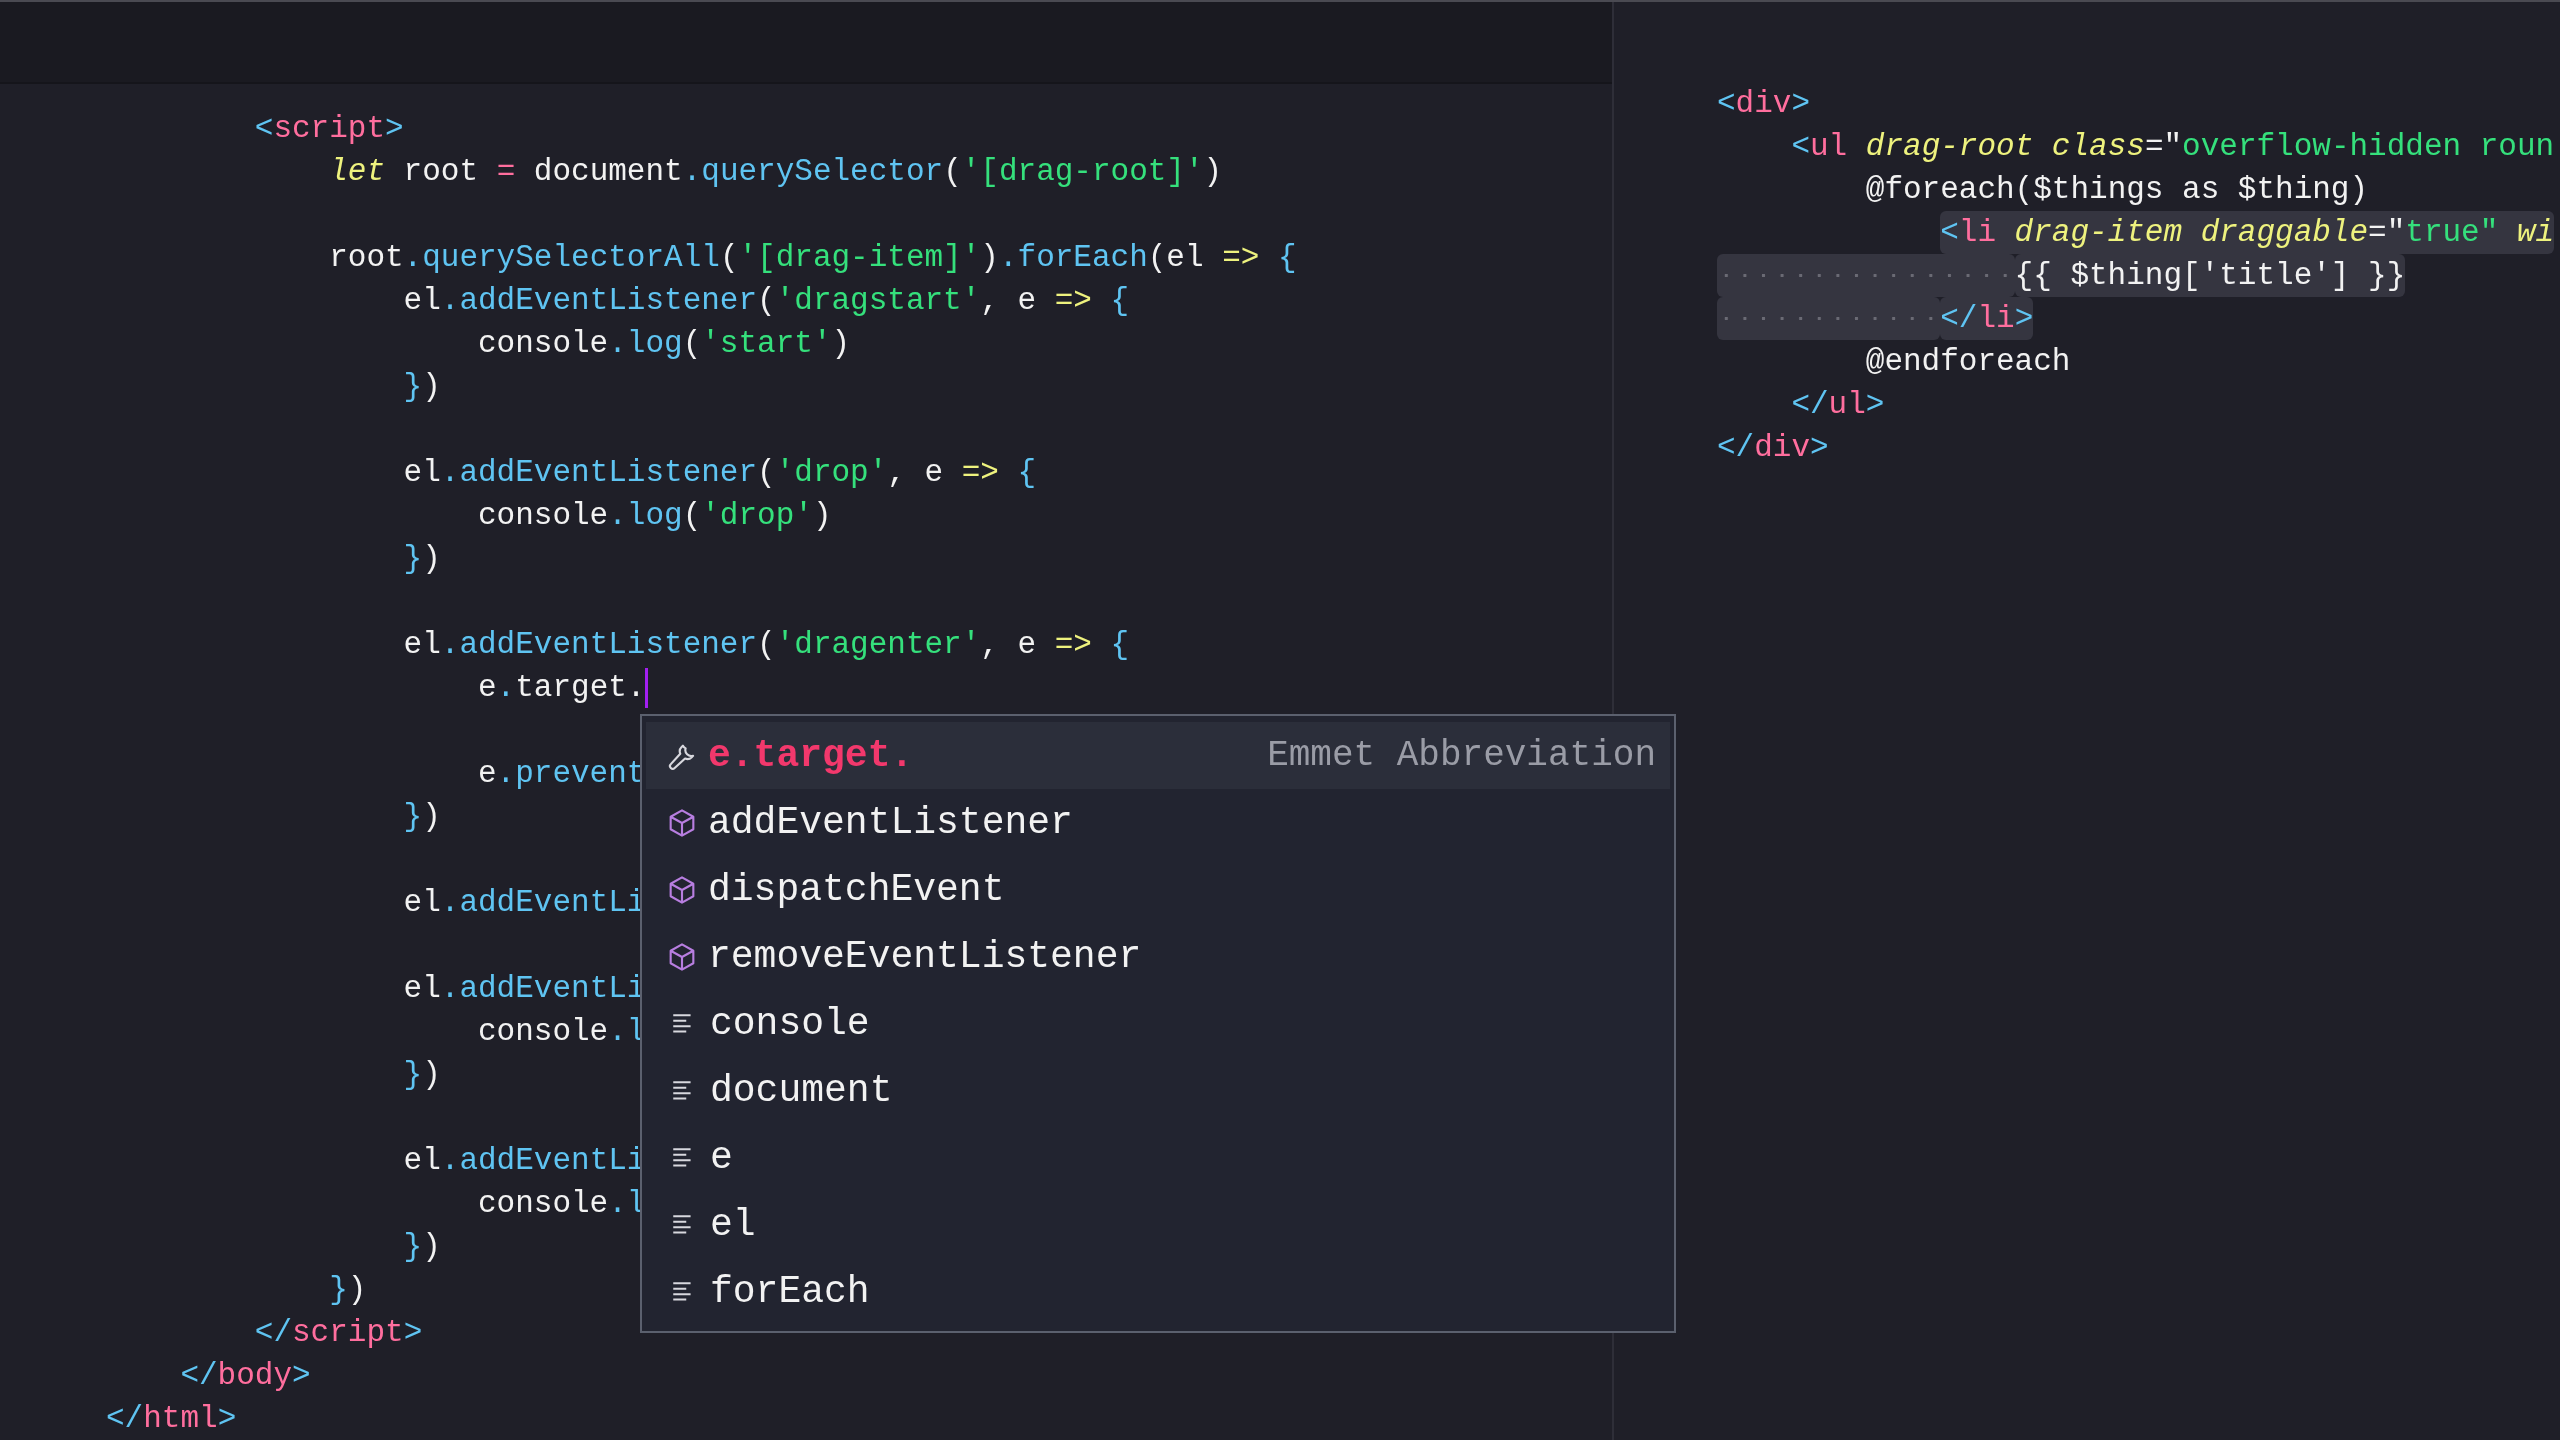 This screenshot has height=1440, width=2560. Describe the element at coordinates (1158, 1291) in the screenshot. I see `suggestion-item: forEach` at that location.